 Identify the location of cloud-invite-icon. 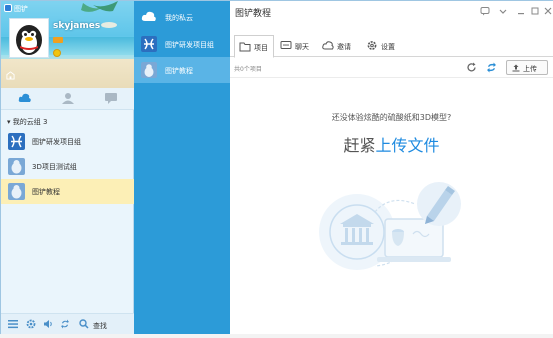
(328, 45).